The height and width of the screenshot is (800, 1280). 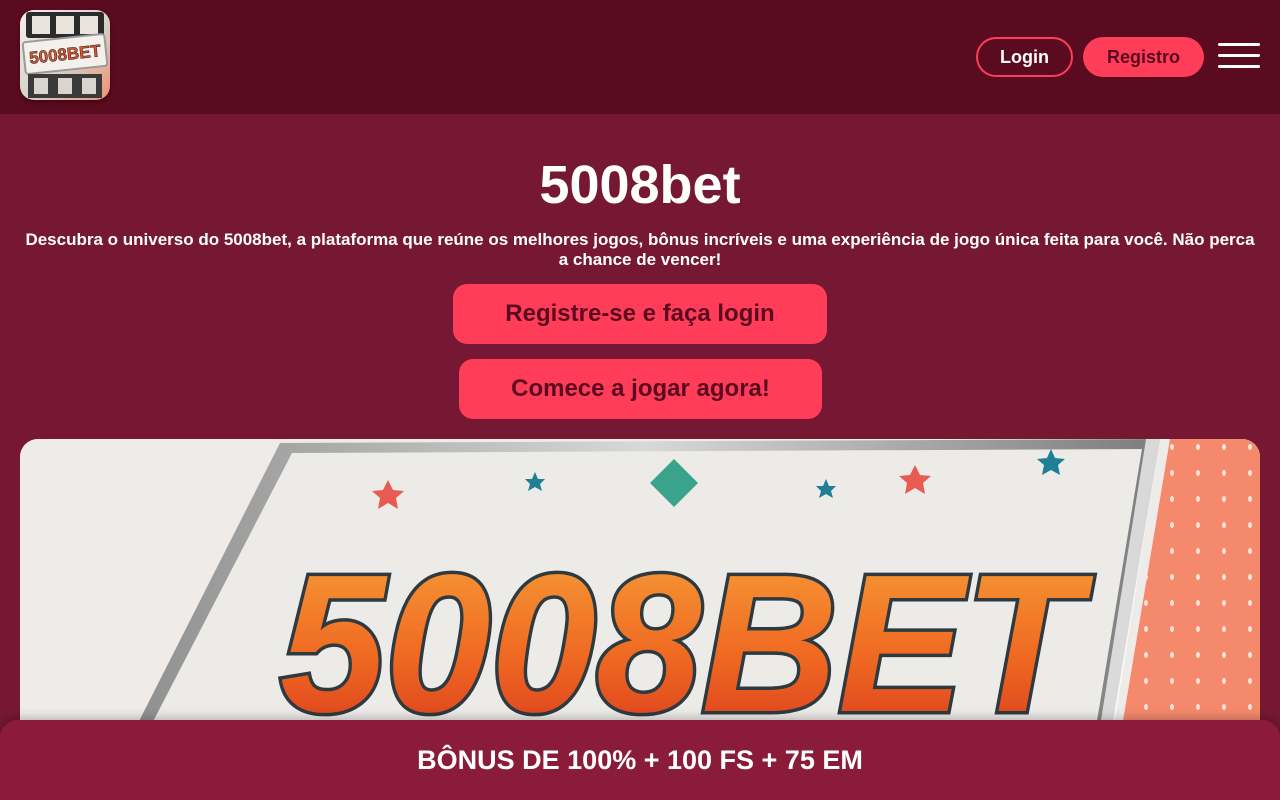 What do you see at coordinates (1143, 57) in the screenshot?
I see `register-button: Registro` at bounding box center [1143, 57].